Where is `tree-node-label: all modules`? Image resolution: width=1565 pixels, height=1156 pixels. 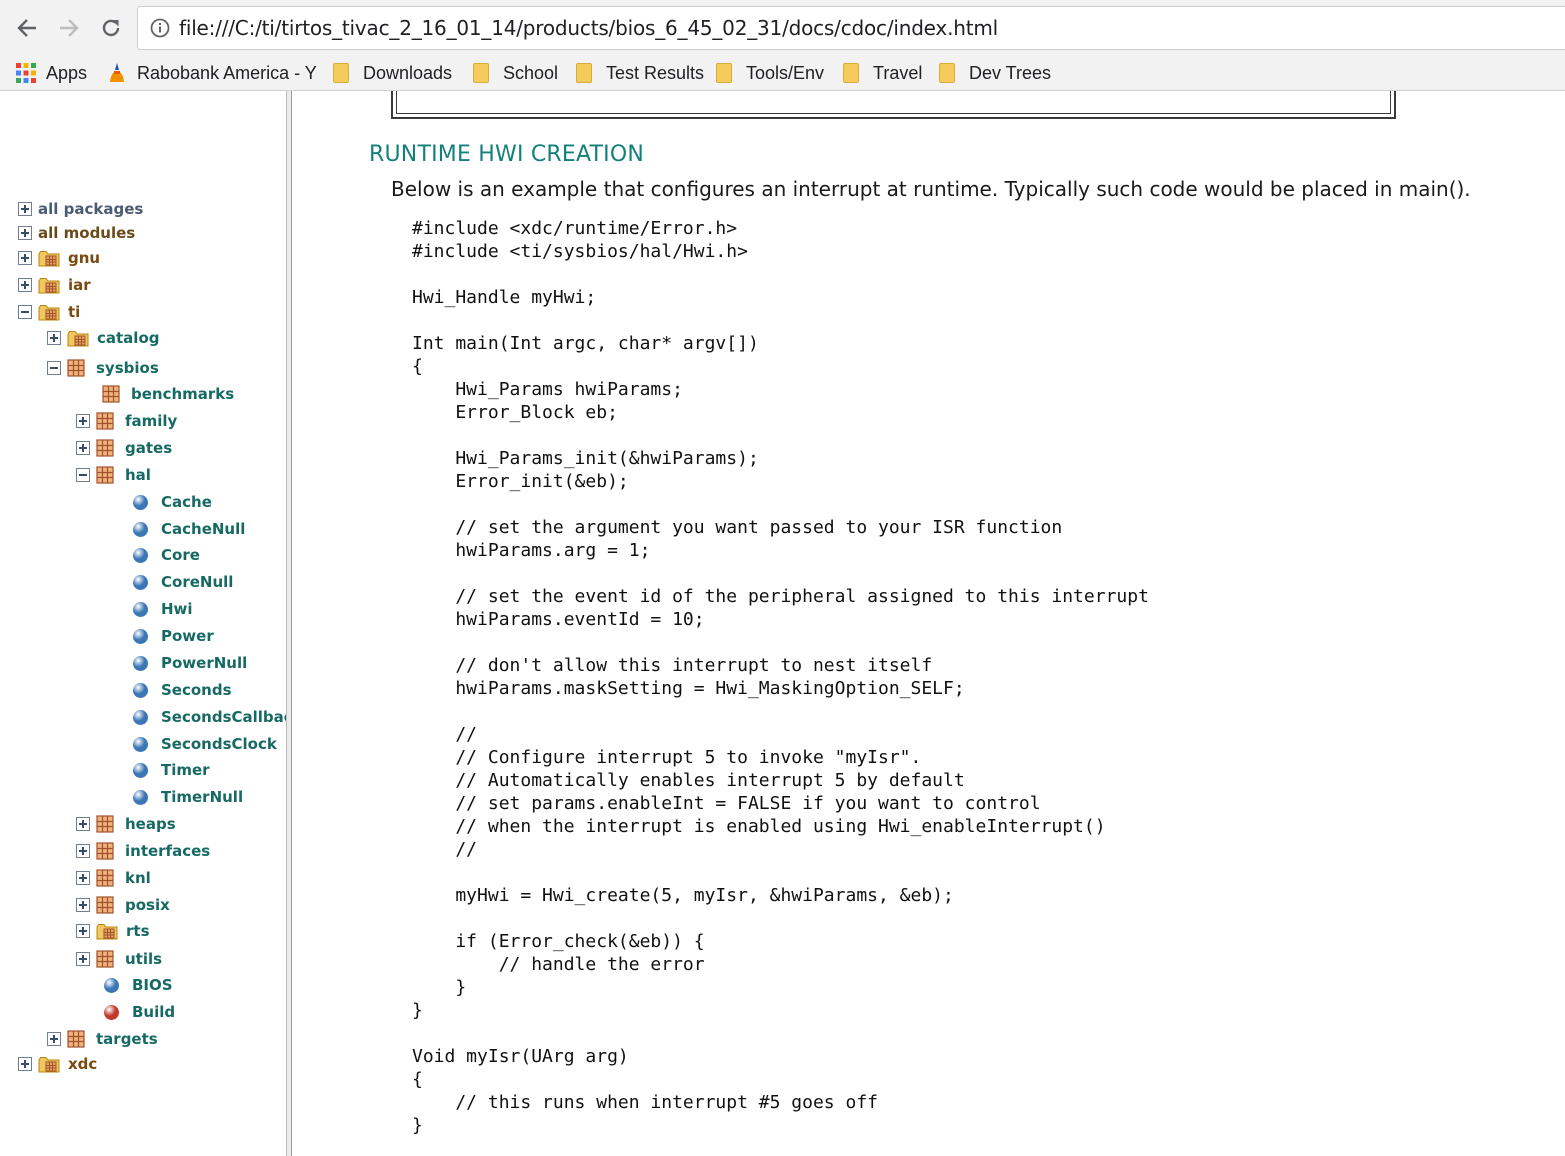 tree-node-label: all modules is located at coordinates (86, 233).